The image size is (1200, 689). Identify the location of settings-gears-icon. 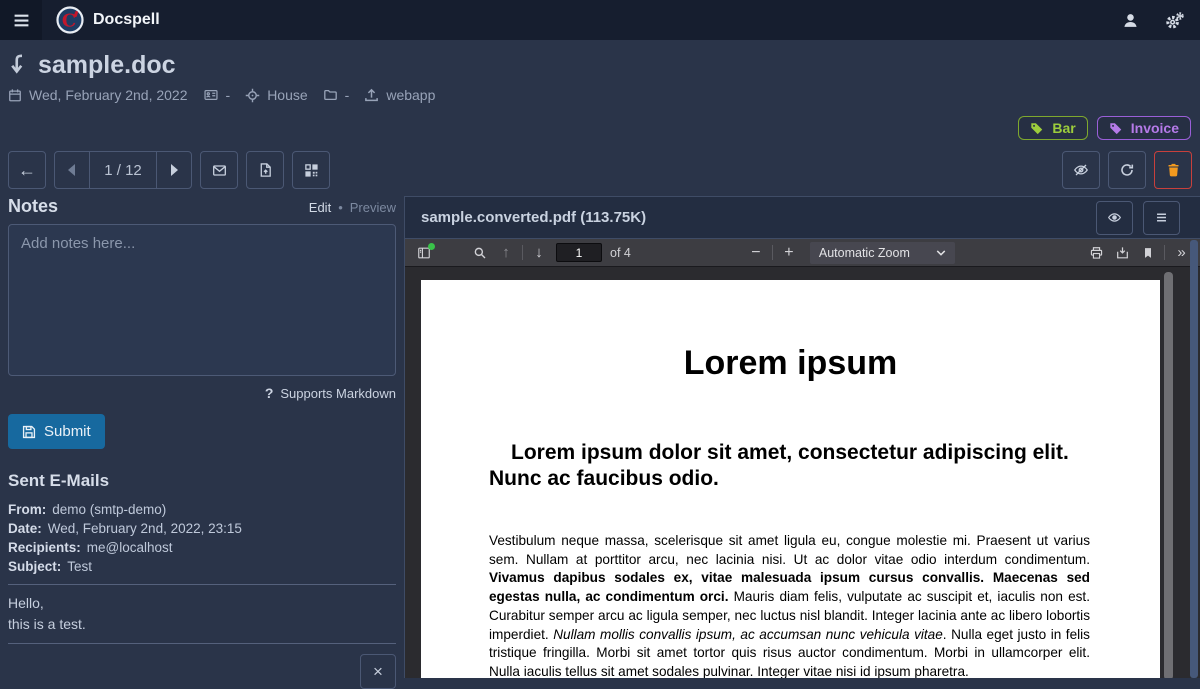
(1174, 20).